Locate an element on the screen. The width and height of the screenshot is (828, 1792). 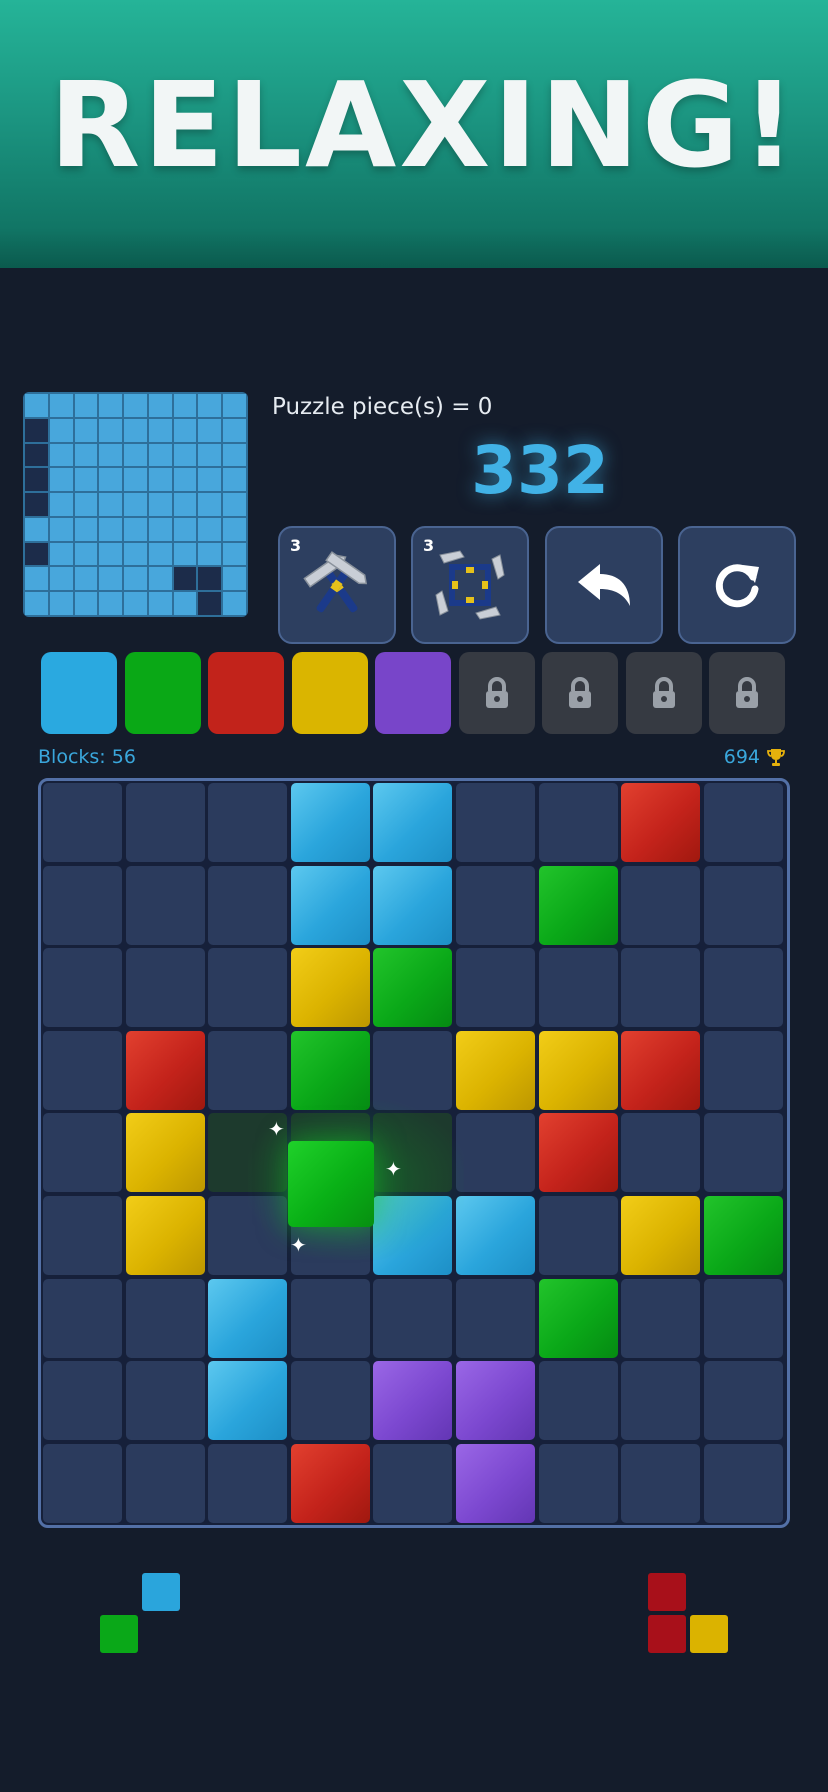
multi-hammer-button: 3 is located at coordinates (470, 585).